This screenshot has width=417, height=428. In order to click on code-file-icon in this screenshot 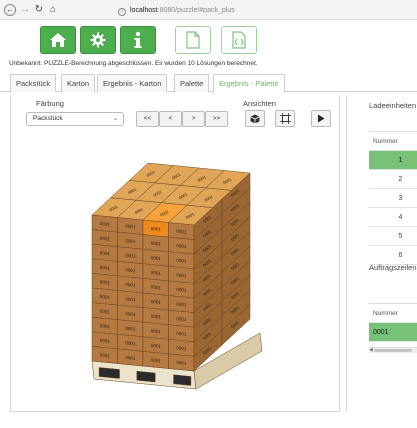, I will do `click(239, 40)`.